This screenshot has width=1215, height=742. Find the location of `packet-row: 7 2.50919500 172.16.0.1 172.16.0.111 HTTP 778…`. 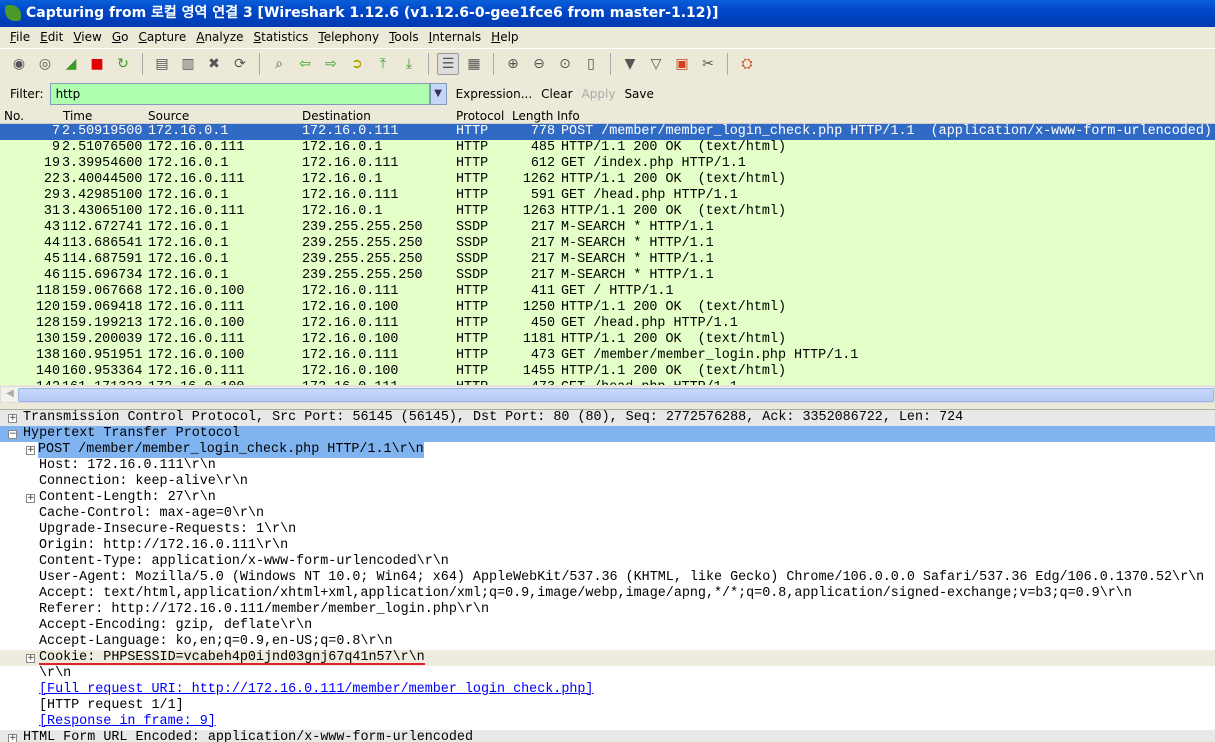

packet-row: 7 2.50919500 172.16.0.1 172.16.0.111 HTTP 778… is located at coordinates (607, 132).